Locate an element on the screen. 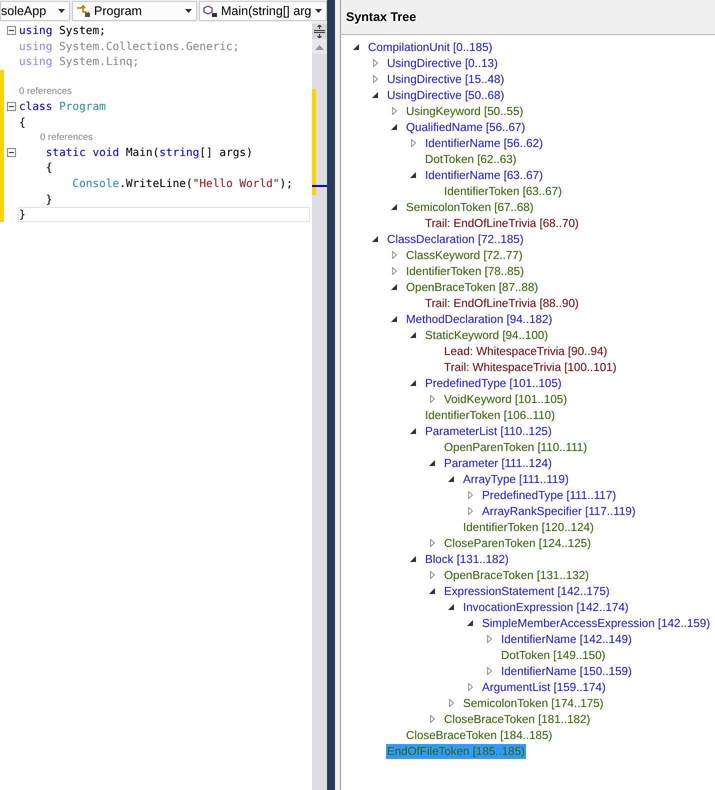 The width and height of the screenshot is (715, 790). tree-item: InvocationExpression [142..174) is located at coordinates (546, 607).